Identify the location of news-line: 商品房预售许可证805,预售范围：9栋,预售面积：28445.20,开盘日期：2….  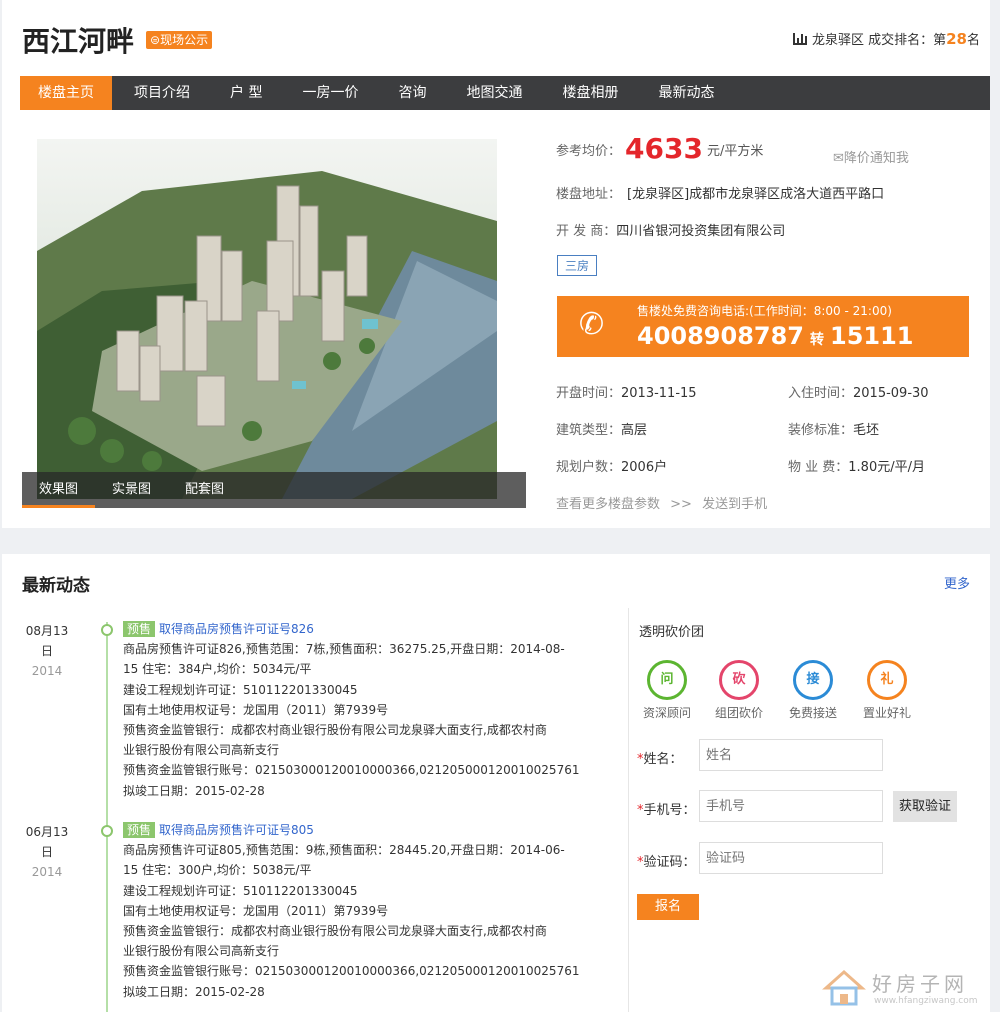
(344, 850).